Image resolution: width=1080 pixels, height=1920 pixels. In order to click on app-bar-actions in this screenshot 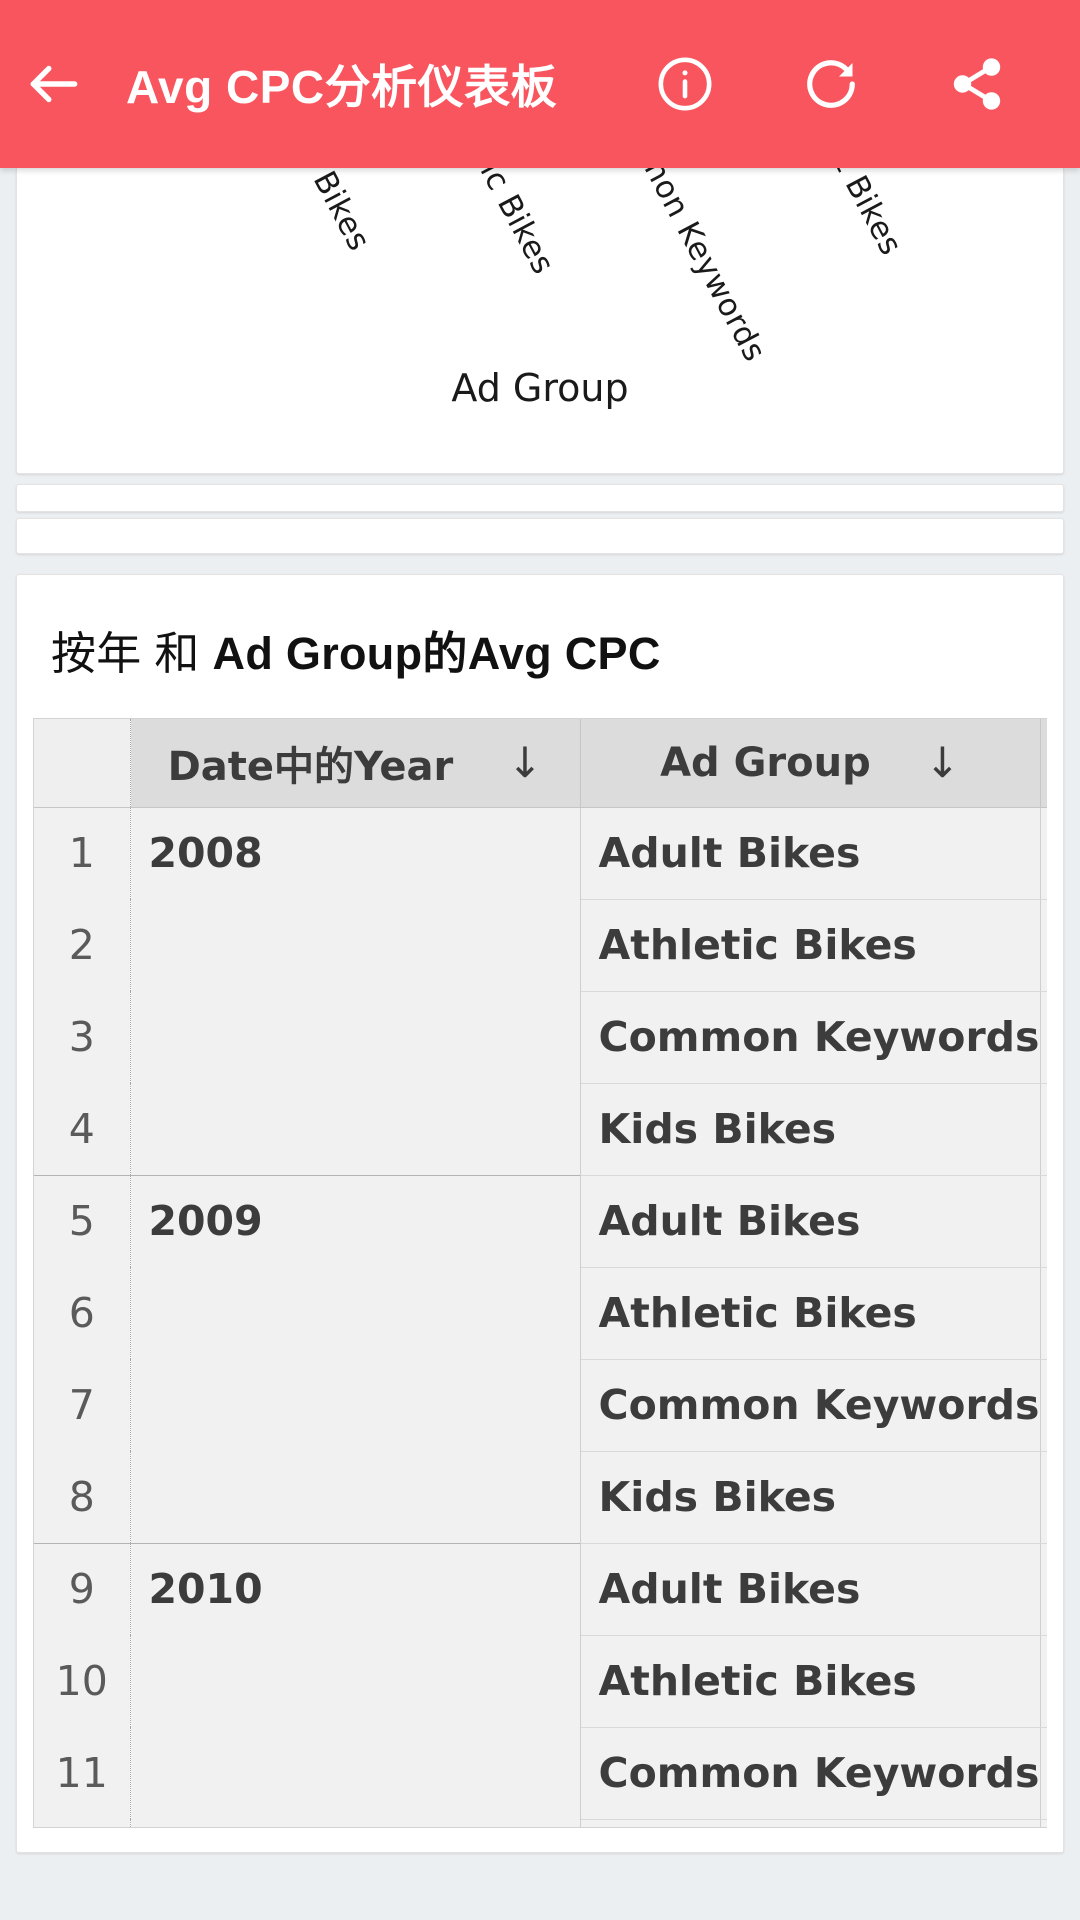, I will do `click(846, 84)`.